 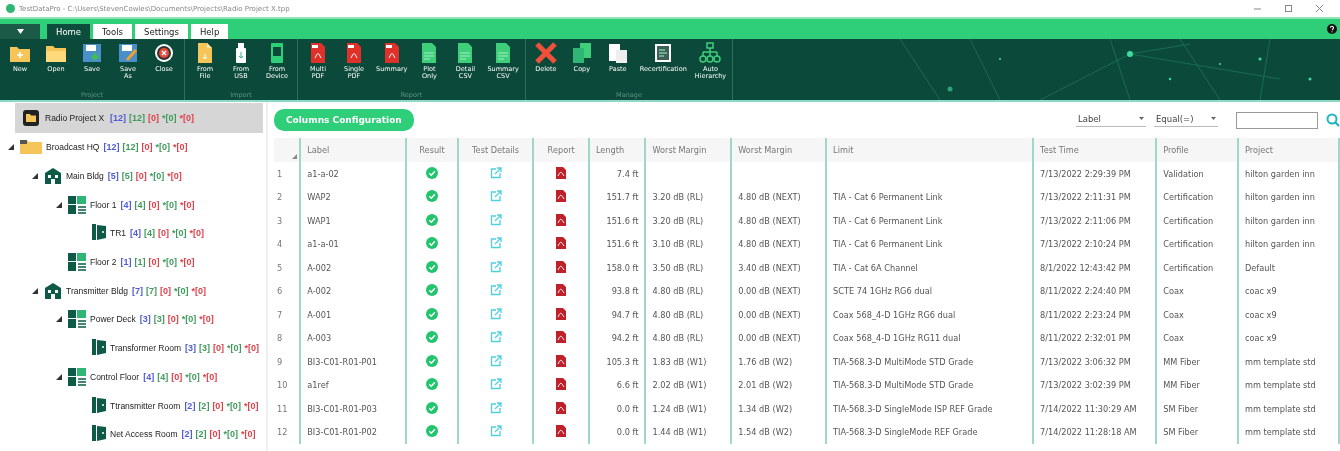 What do you see at coordinates (353, 432) in the screenshot?
I see `table-cell: BI3-C01-R01-P02` at bounding box center [353, 432].